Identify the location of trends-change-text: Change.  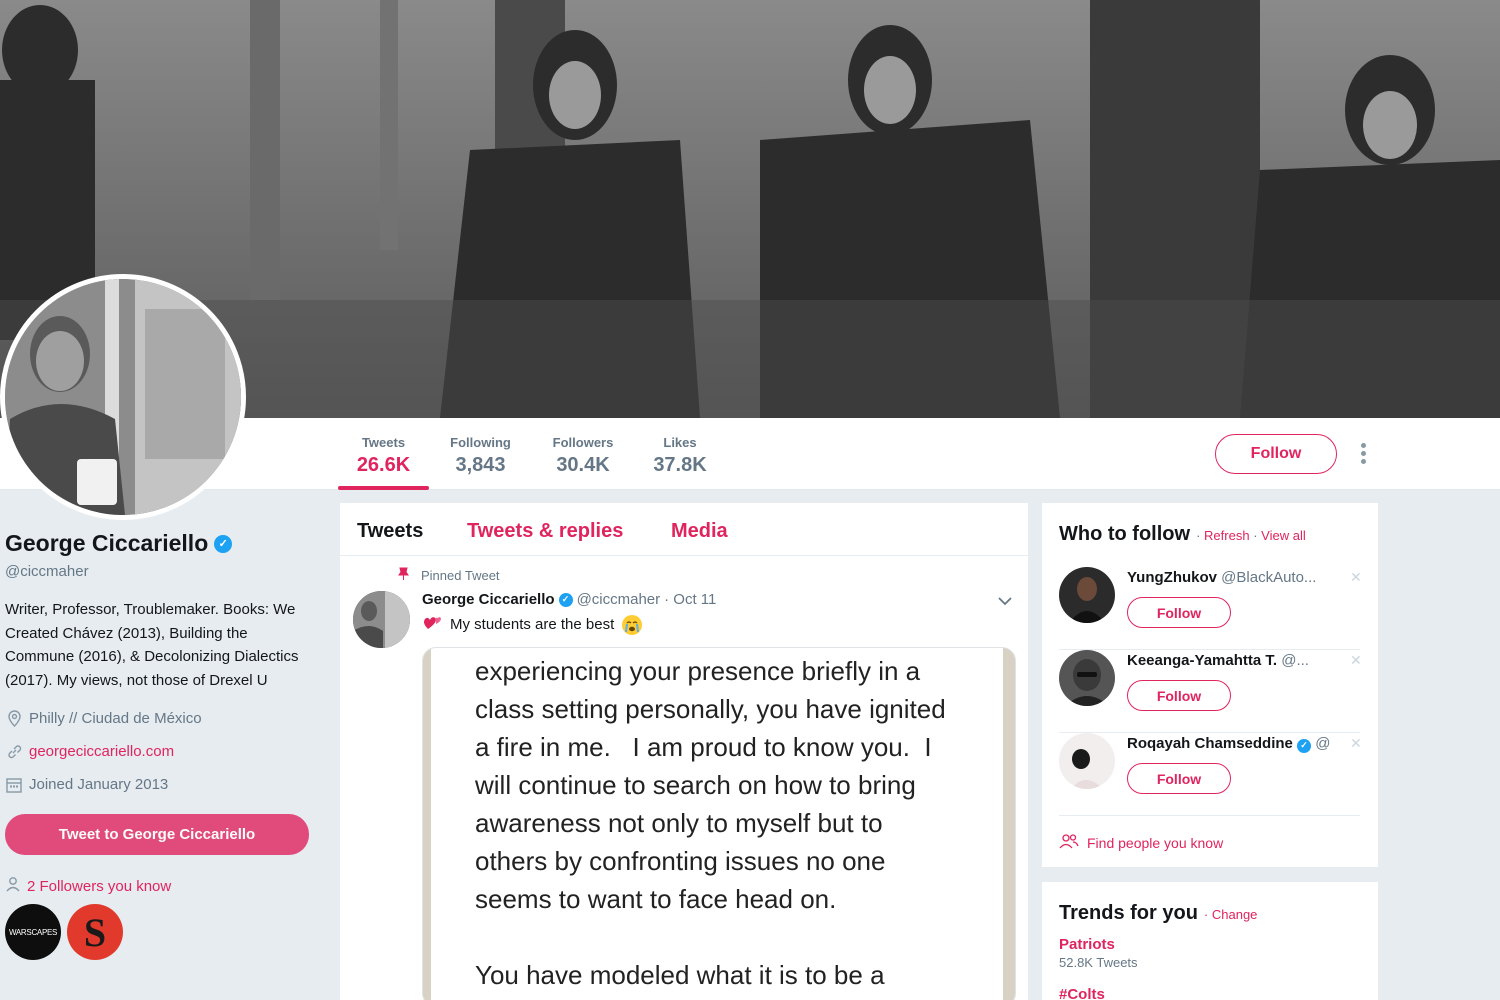
(1234, 914).